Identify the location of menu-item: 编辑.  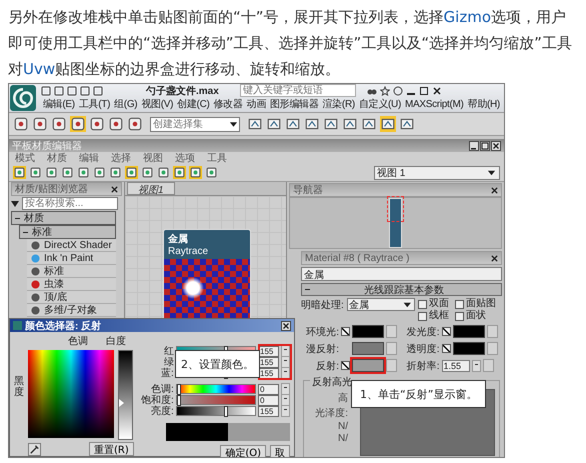
(89, 158).